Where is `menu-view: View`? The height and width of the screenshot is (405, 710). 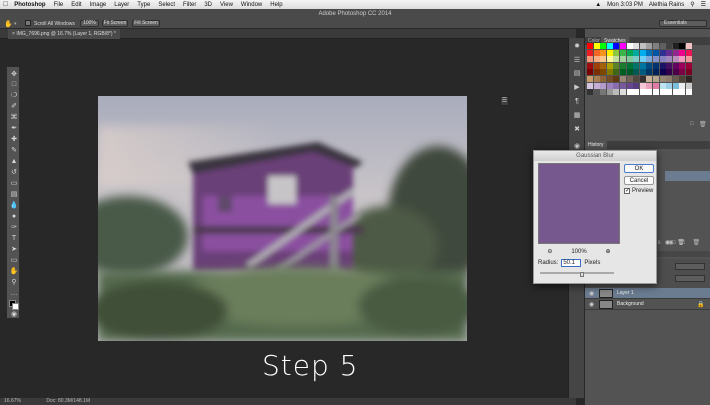 menu-view: View is located at coordinates (226, 5).